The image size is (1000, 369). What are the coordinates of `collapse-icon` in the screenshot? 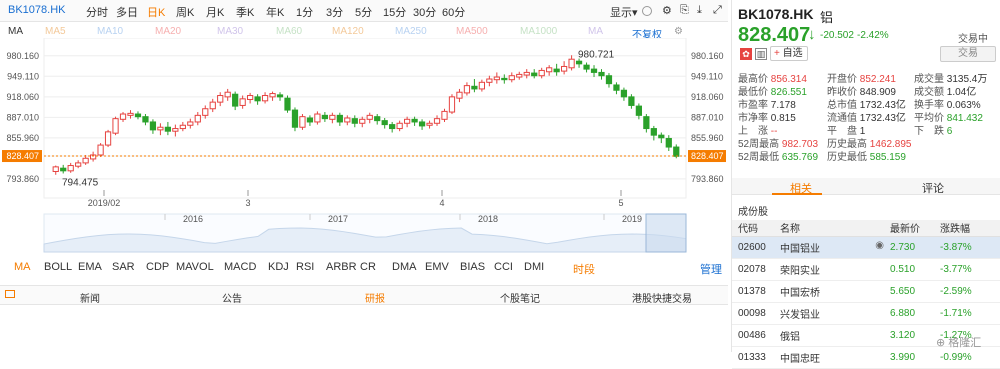 It's located at (10, 294).